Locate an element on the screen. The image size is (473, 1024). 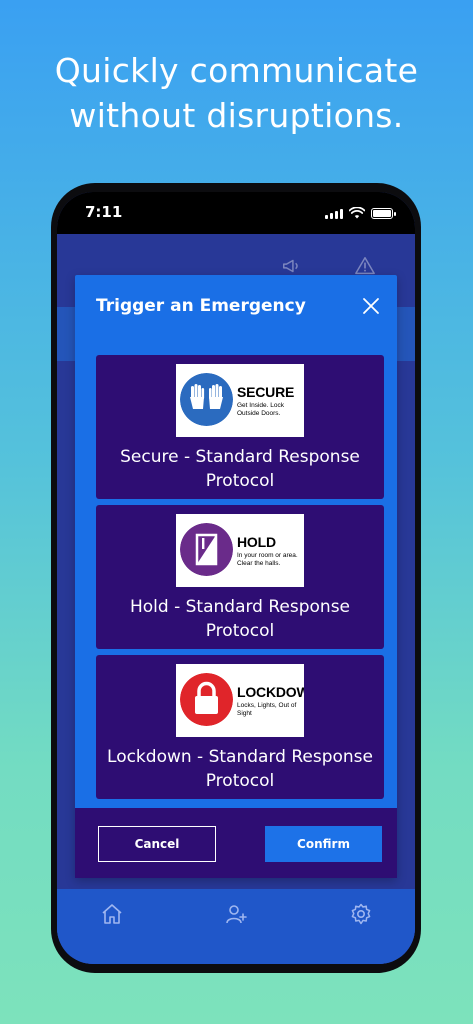
status-bar: 7:11 is located at coordinates (236, 213).